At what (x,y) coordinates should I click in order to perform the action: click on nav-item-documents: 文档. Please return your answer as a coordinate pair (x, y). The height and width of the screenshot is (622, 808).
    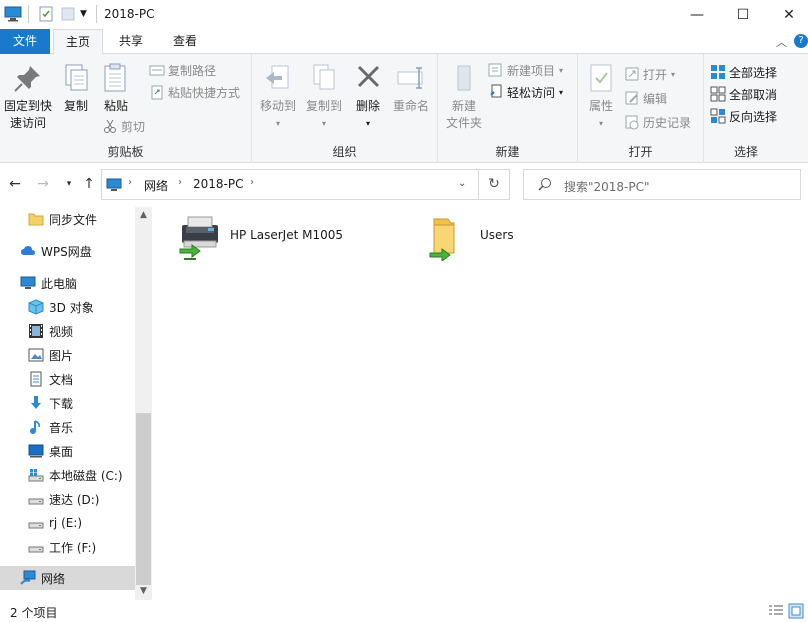
    Looking at the image, I should click on (67, 379).